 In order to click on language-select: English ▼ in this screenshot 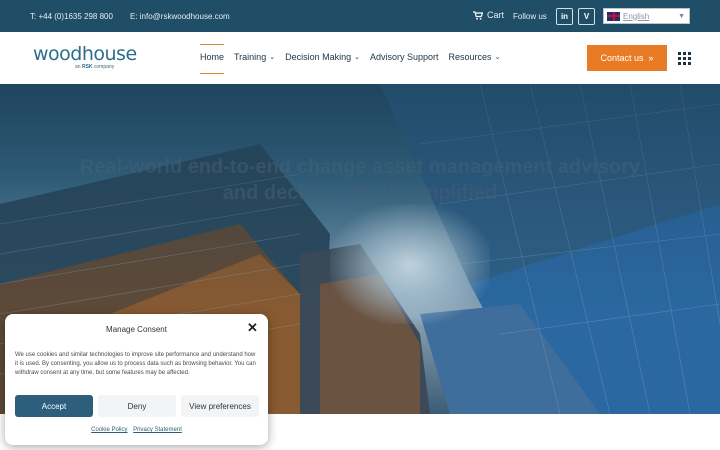, I will do `click(646, 16)`.